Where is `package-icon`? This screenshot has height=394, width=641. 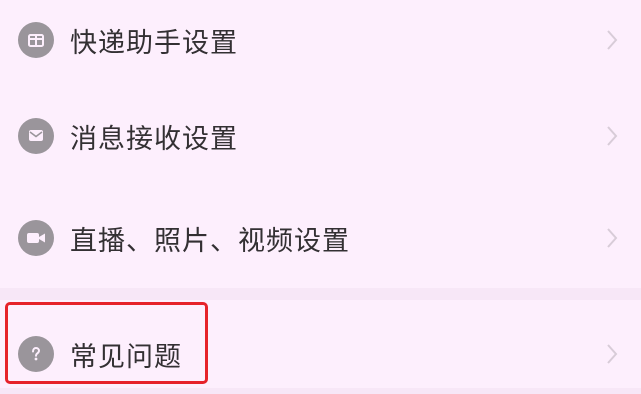
package-icon is located at coordinates (36, 40).